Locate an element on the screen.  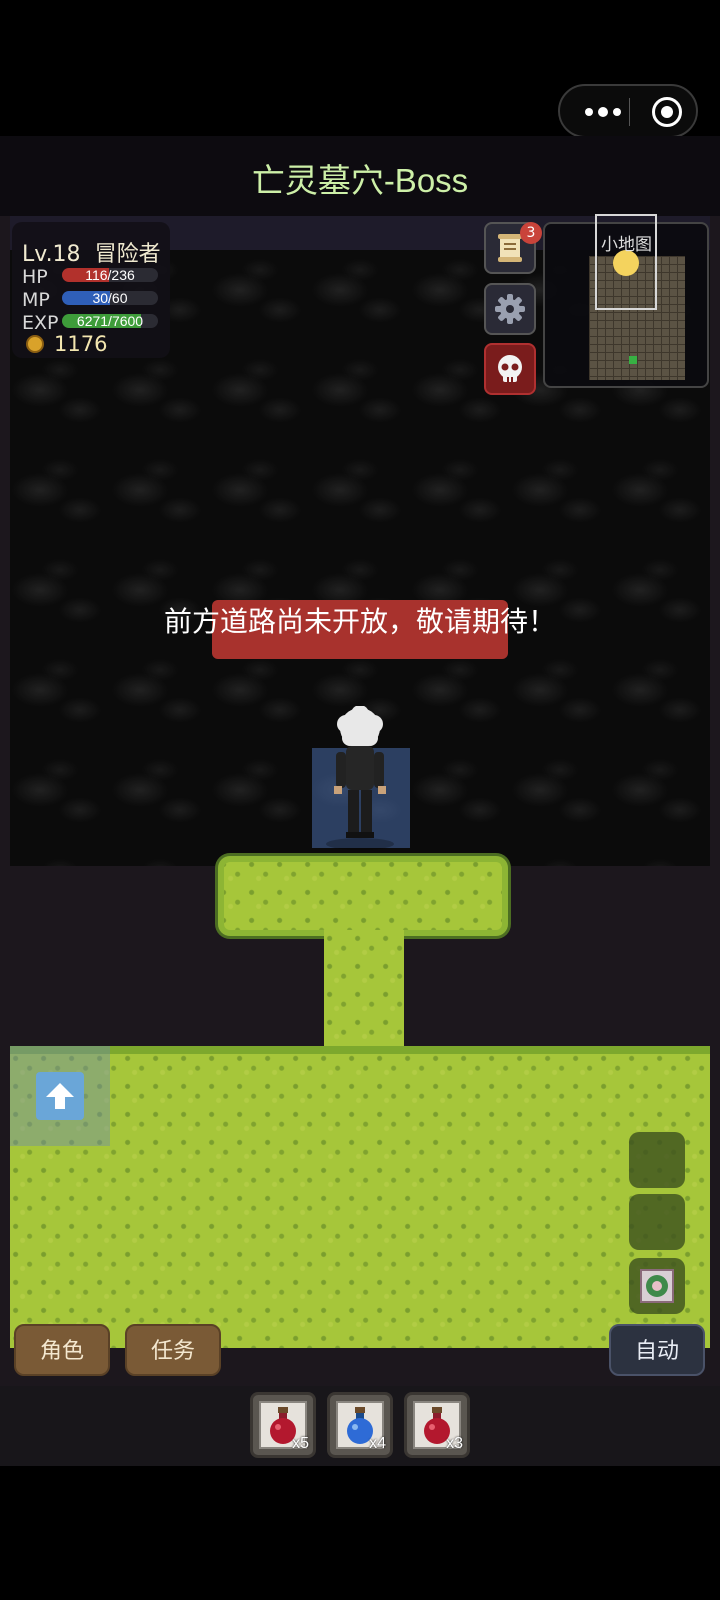
jump-button is located at coordinates (60, 1096).